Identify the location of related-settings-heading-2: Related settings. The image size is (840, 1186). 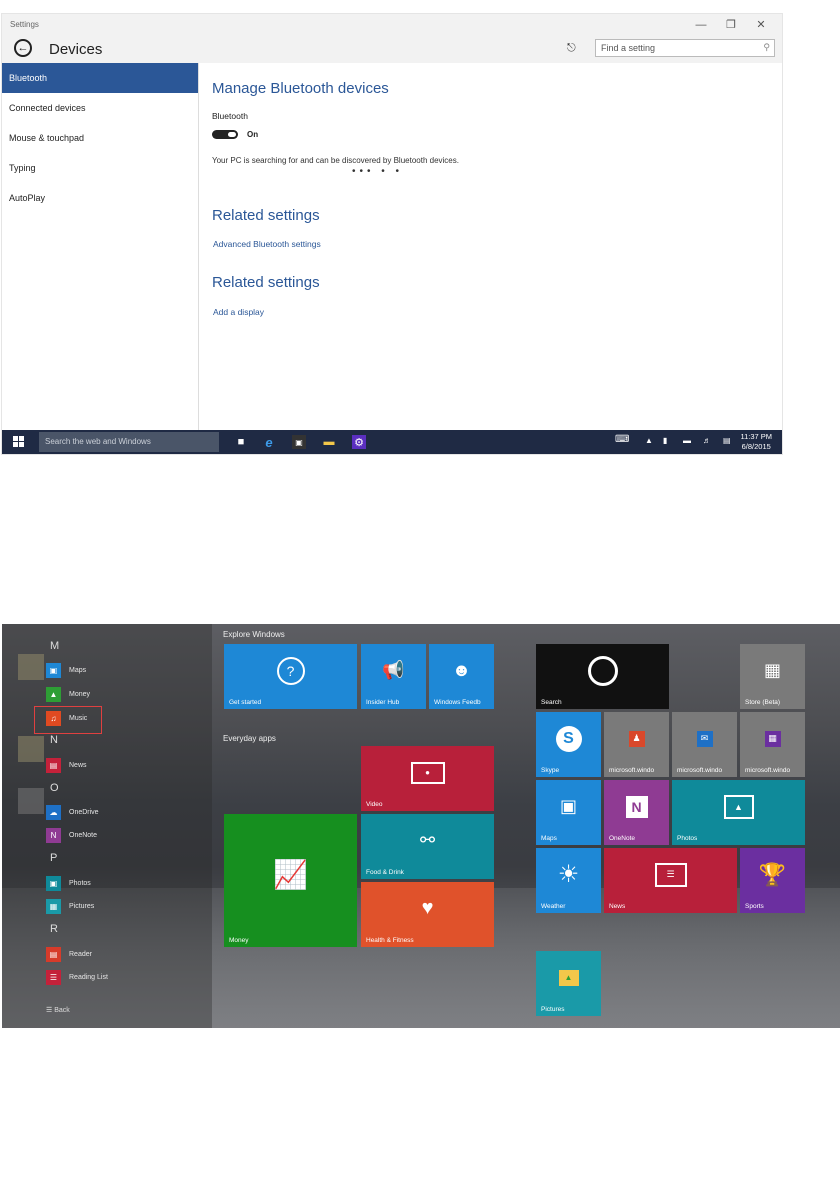
(266, 282).